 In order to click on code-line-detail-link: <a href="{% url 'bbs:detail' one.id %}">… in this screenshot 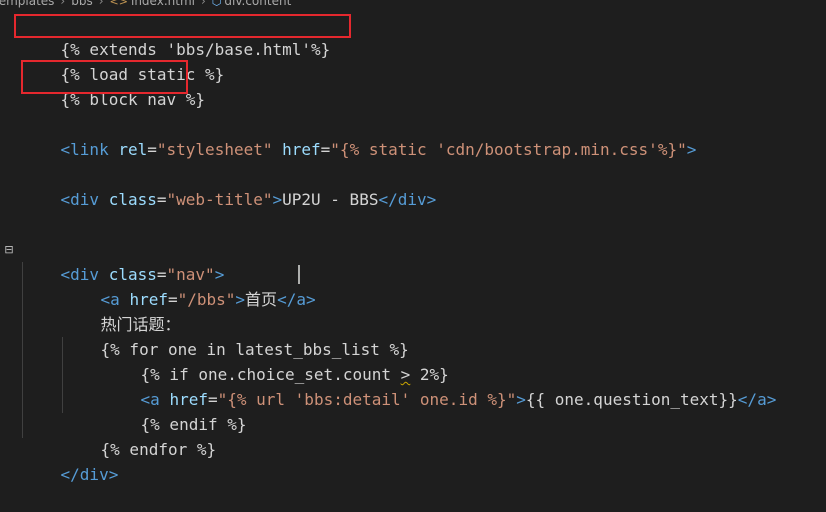, I will do `click(458, 399)`.